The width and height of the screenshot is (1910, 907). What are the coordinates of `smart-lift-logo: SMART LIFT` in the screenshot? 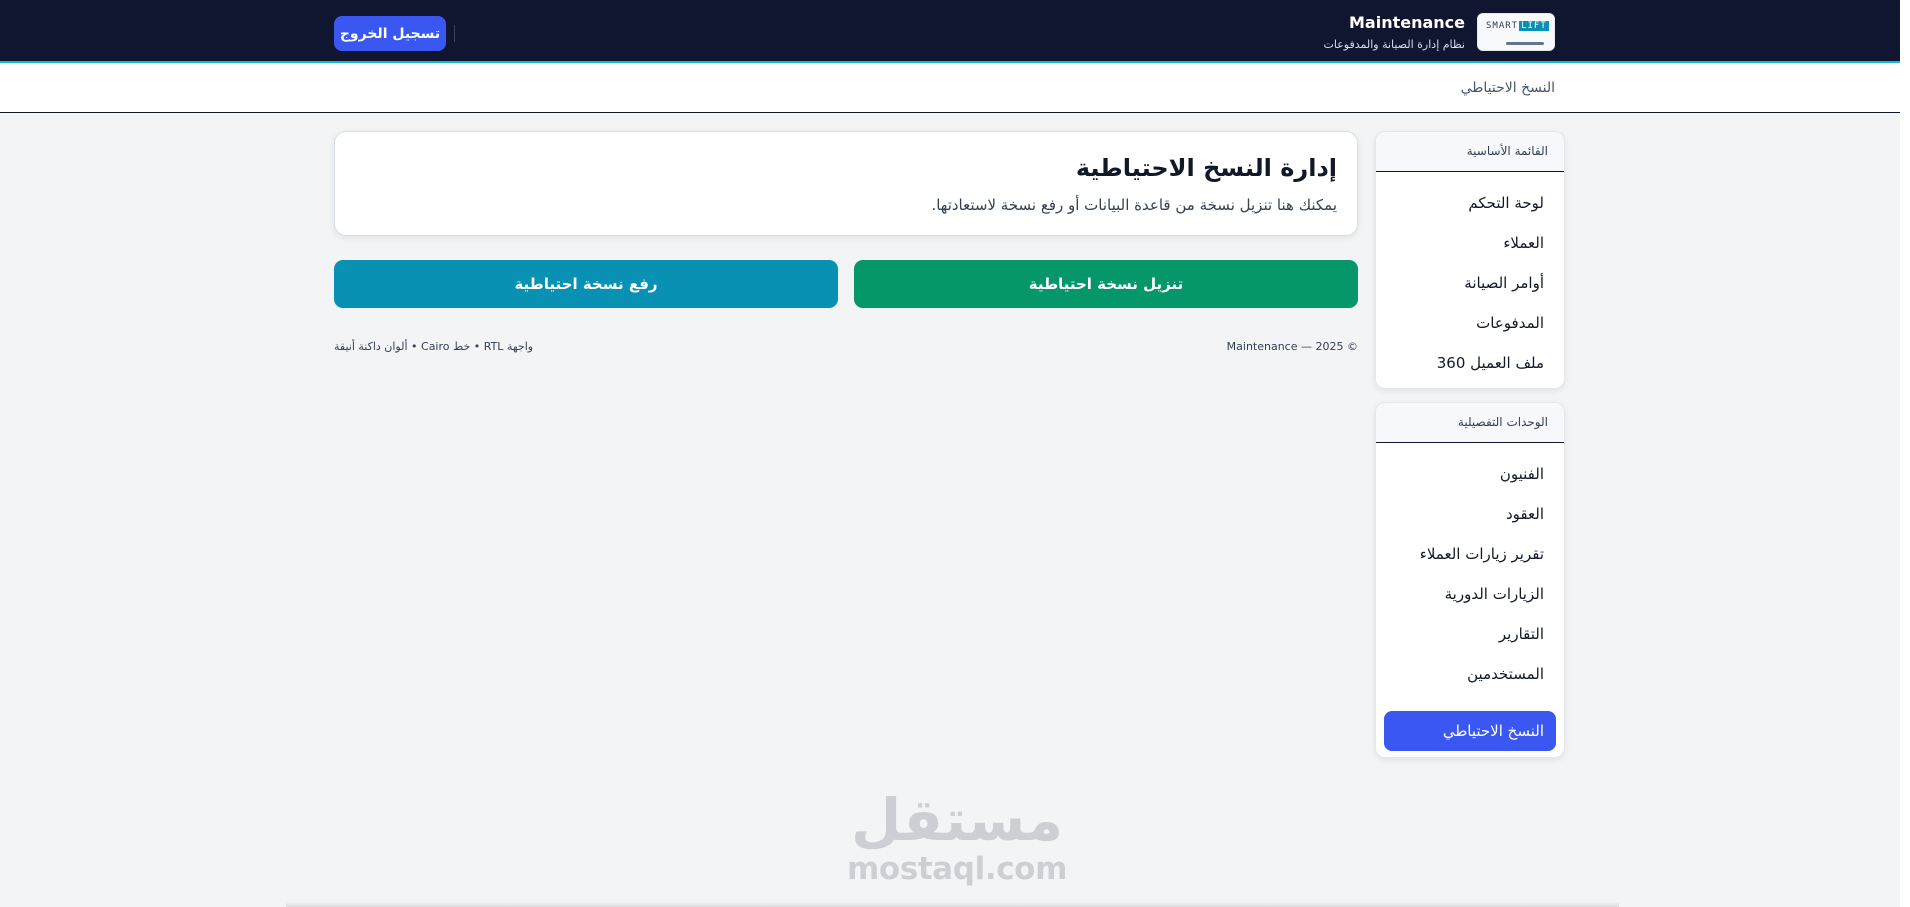 It's located at (1516, 32).